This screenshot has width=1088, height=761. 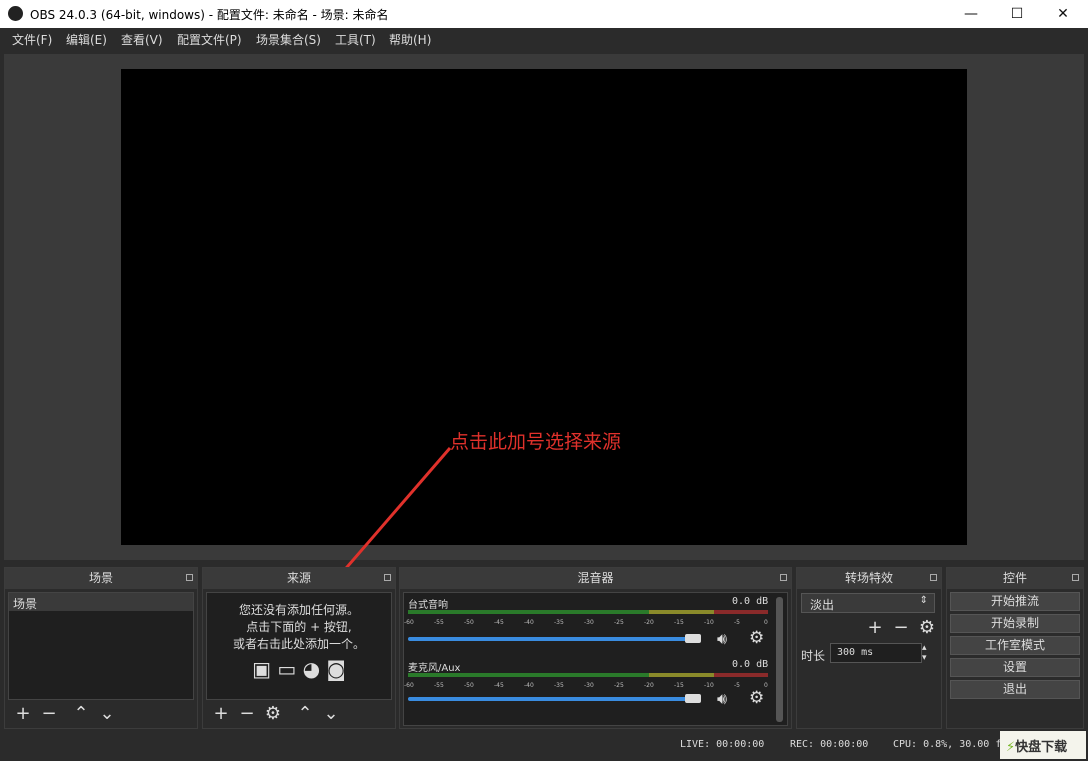 I want to click on exit-button: 退出, so click(x=1015, y=689).